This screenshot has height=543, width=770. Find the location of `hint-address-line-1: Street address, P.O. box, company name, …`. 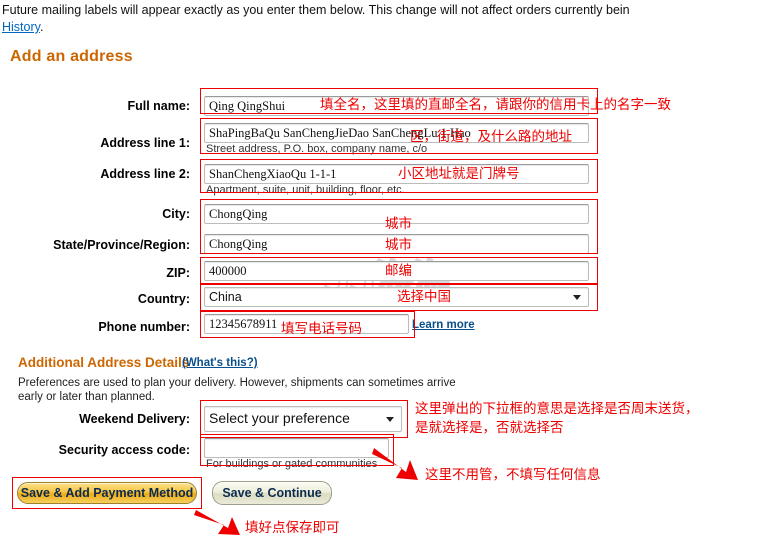

hint-address-line-1: Street address, P.O. box, company name, … is located at coordinates (317, 149).